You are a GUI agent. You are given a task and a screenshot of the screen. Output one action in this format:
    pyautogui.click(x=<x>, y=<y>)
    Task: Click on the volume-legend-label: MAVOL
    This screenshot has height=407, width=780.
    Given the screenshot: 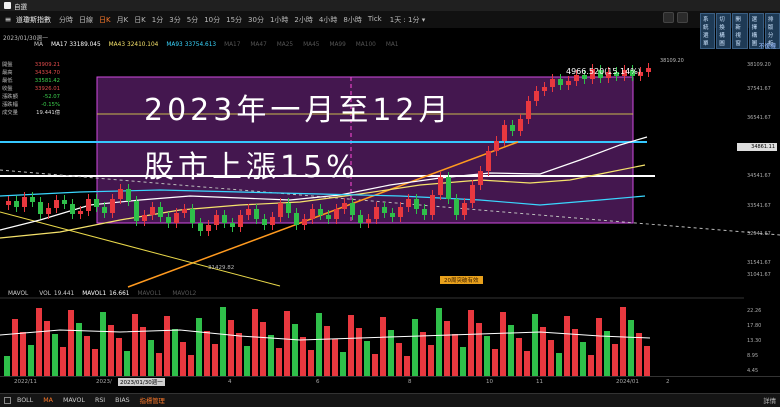 What is the action you would take?
    pyautogui.click(x=18, y=294)
    